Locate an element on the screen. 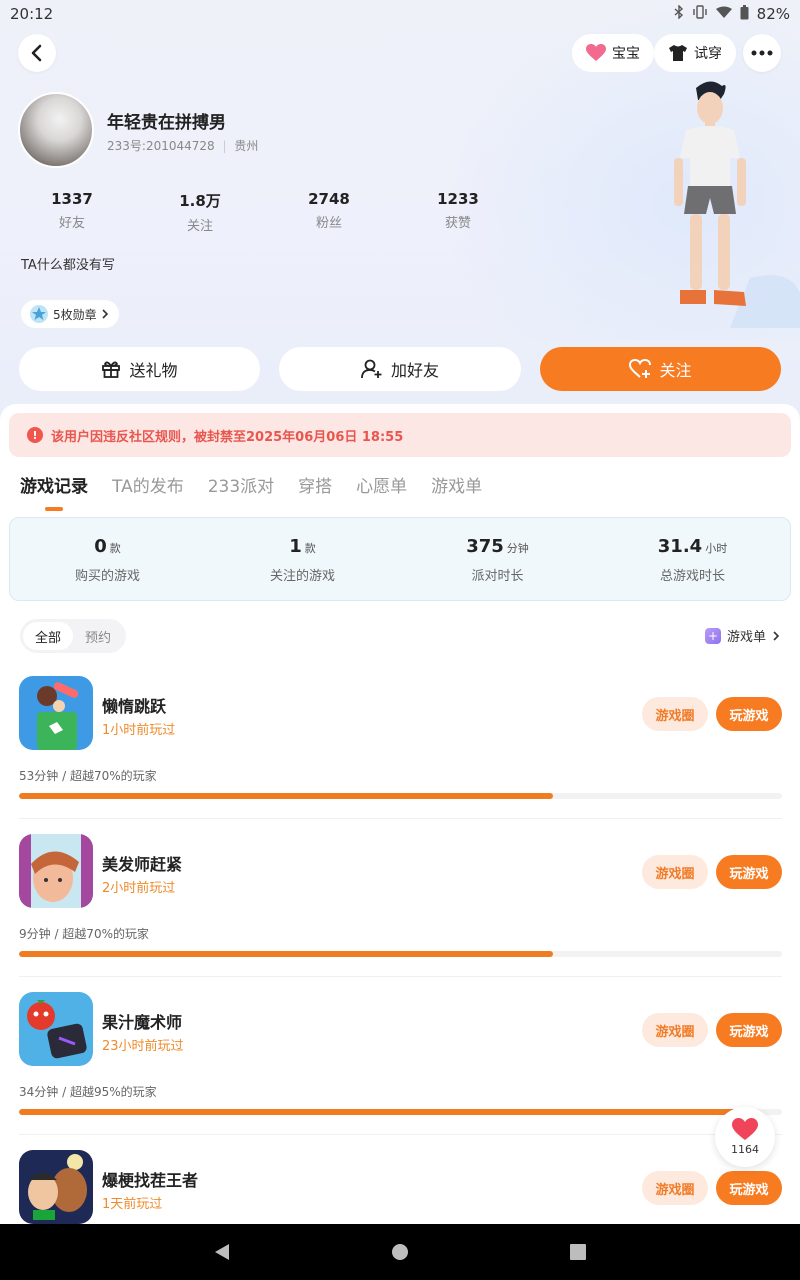  send-gift-label: 送礼物 is located at coordinates (153, 370).